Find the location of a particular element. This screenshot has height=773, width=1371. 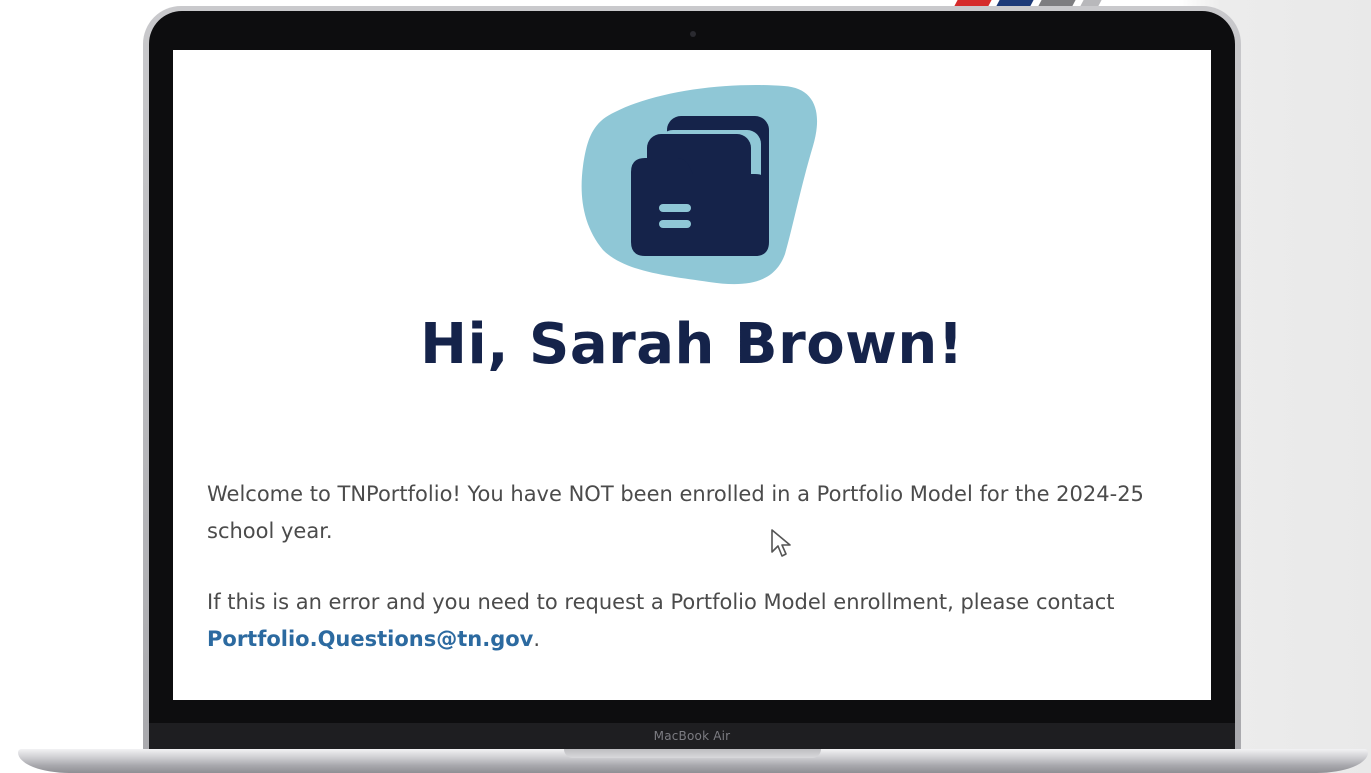

camera-icon is located at coordinates (693, 34).